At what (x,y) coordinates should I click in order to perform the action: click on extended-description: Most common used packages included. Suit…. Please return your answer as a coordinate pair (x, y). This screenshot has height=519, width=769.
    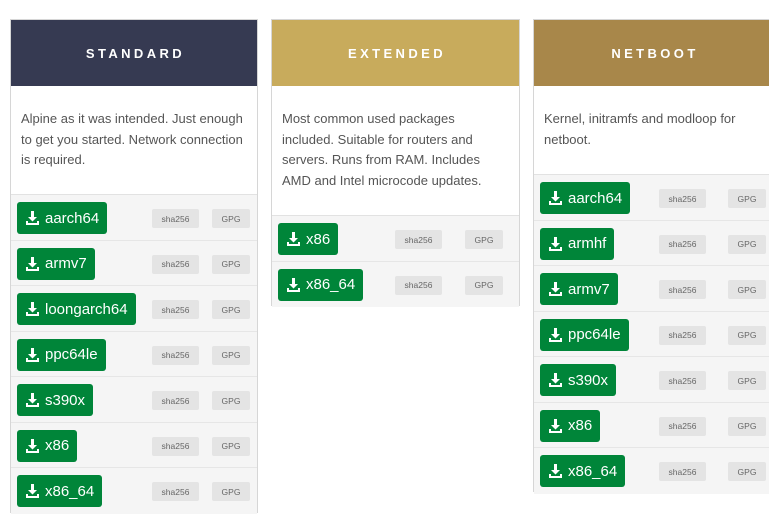
    Looking at the image, I should click on (382, 149).